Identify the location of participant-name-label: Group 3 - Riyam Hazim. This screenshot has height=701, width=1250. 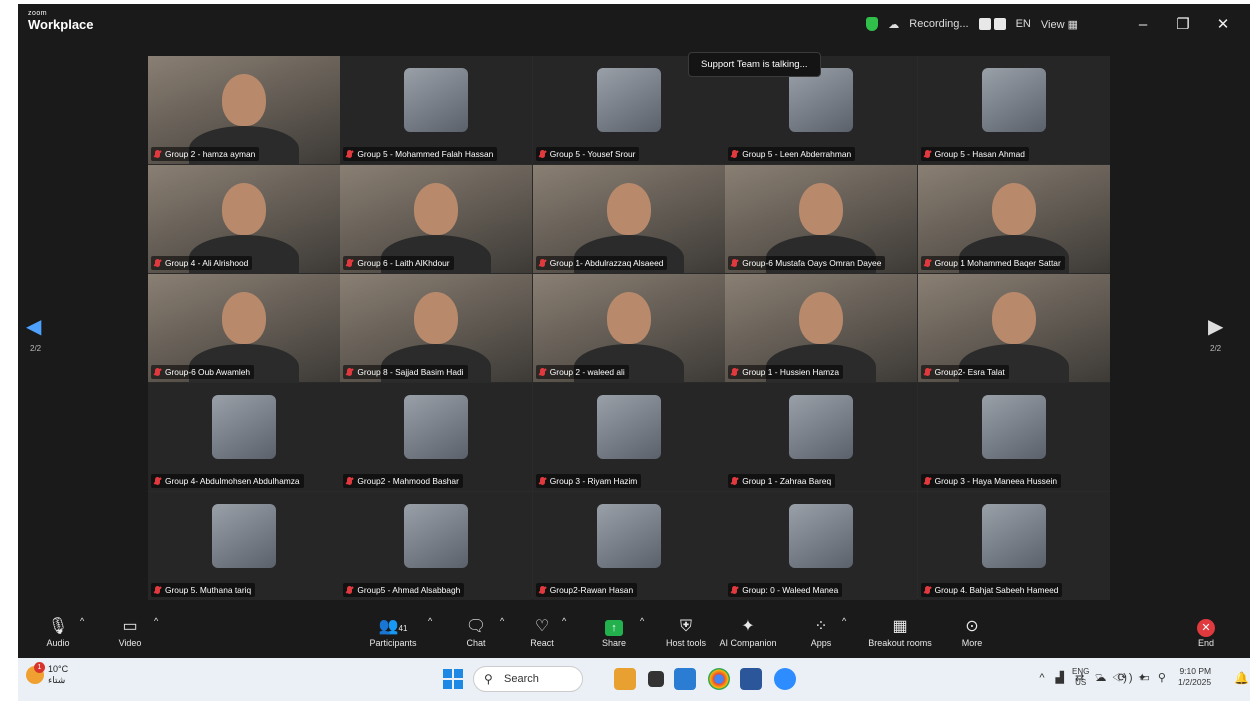
(588, 481).